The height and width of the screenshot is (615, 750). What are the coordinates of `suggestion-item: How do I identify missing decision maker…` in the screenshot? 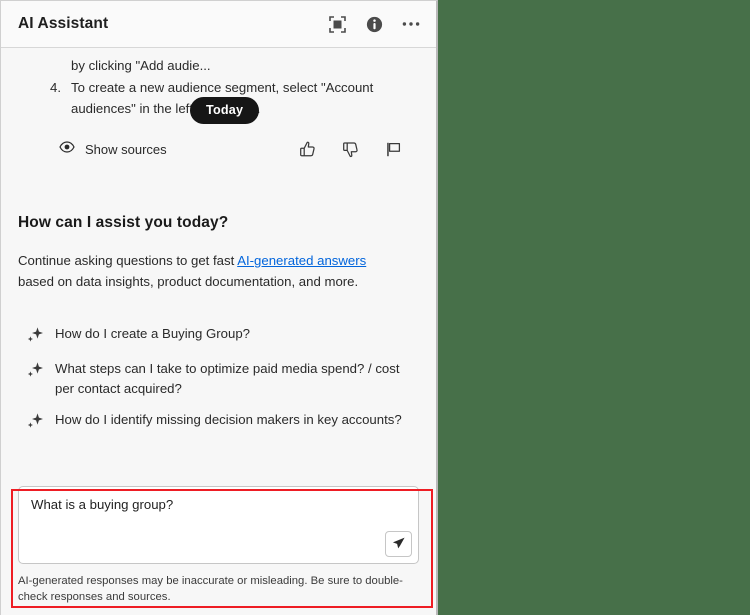 It's located at (218, 422).